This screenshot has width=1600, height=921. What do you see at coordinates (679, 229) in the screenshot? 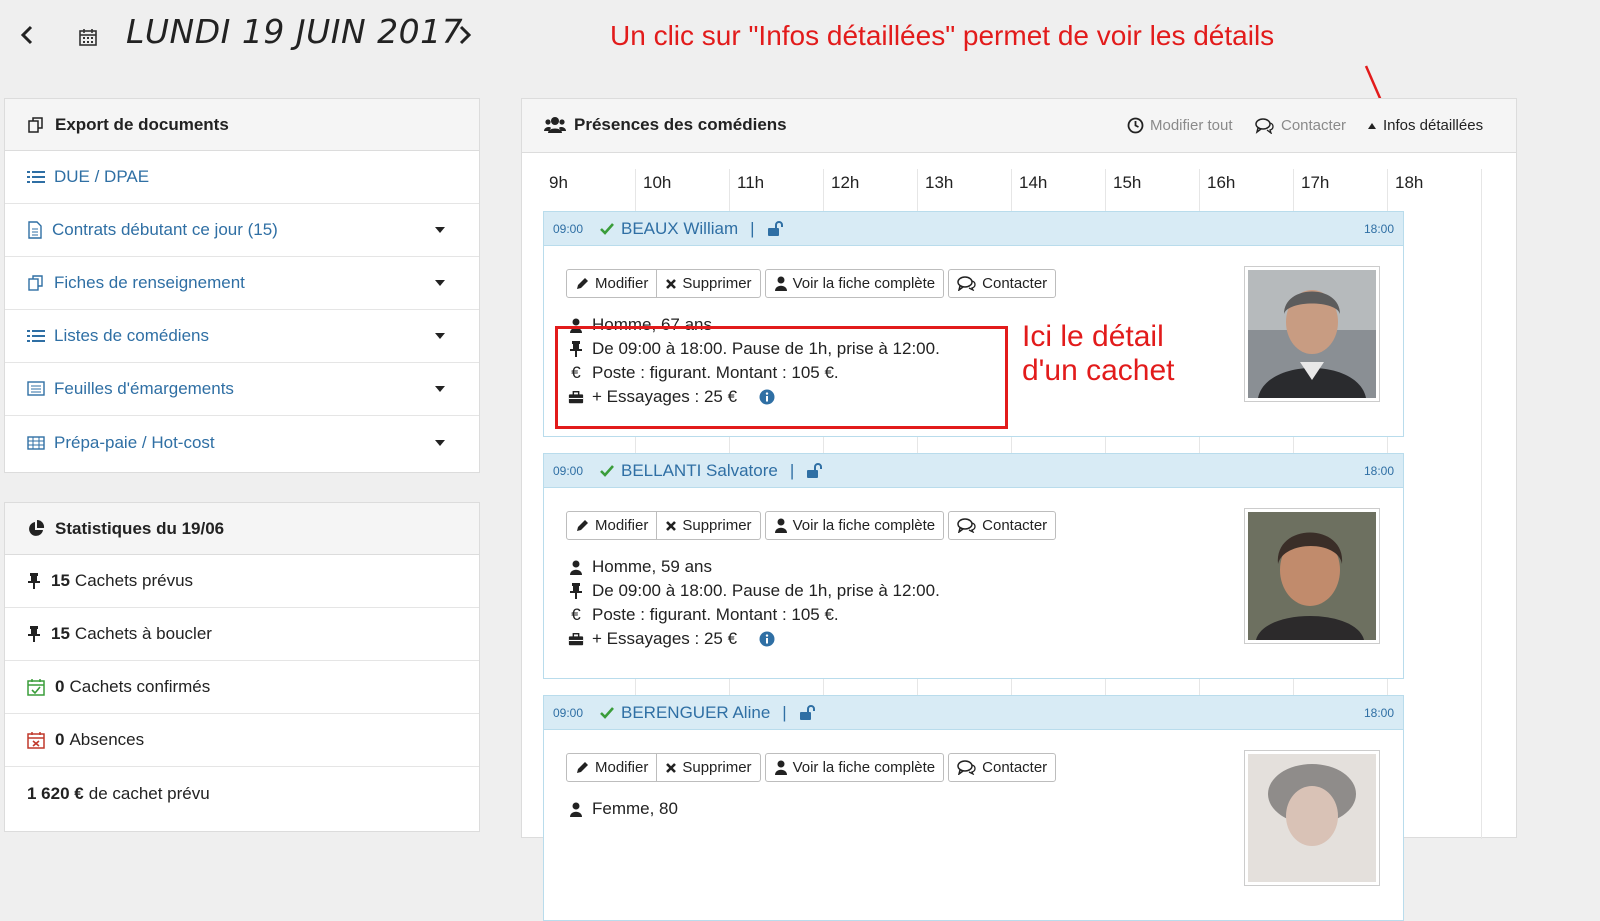
I see `actor-name: BEAUX William` at bounding box center [679, 229].